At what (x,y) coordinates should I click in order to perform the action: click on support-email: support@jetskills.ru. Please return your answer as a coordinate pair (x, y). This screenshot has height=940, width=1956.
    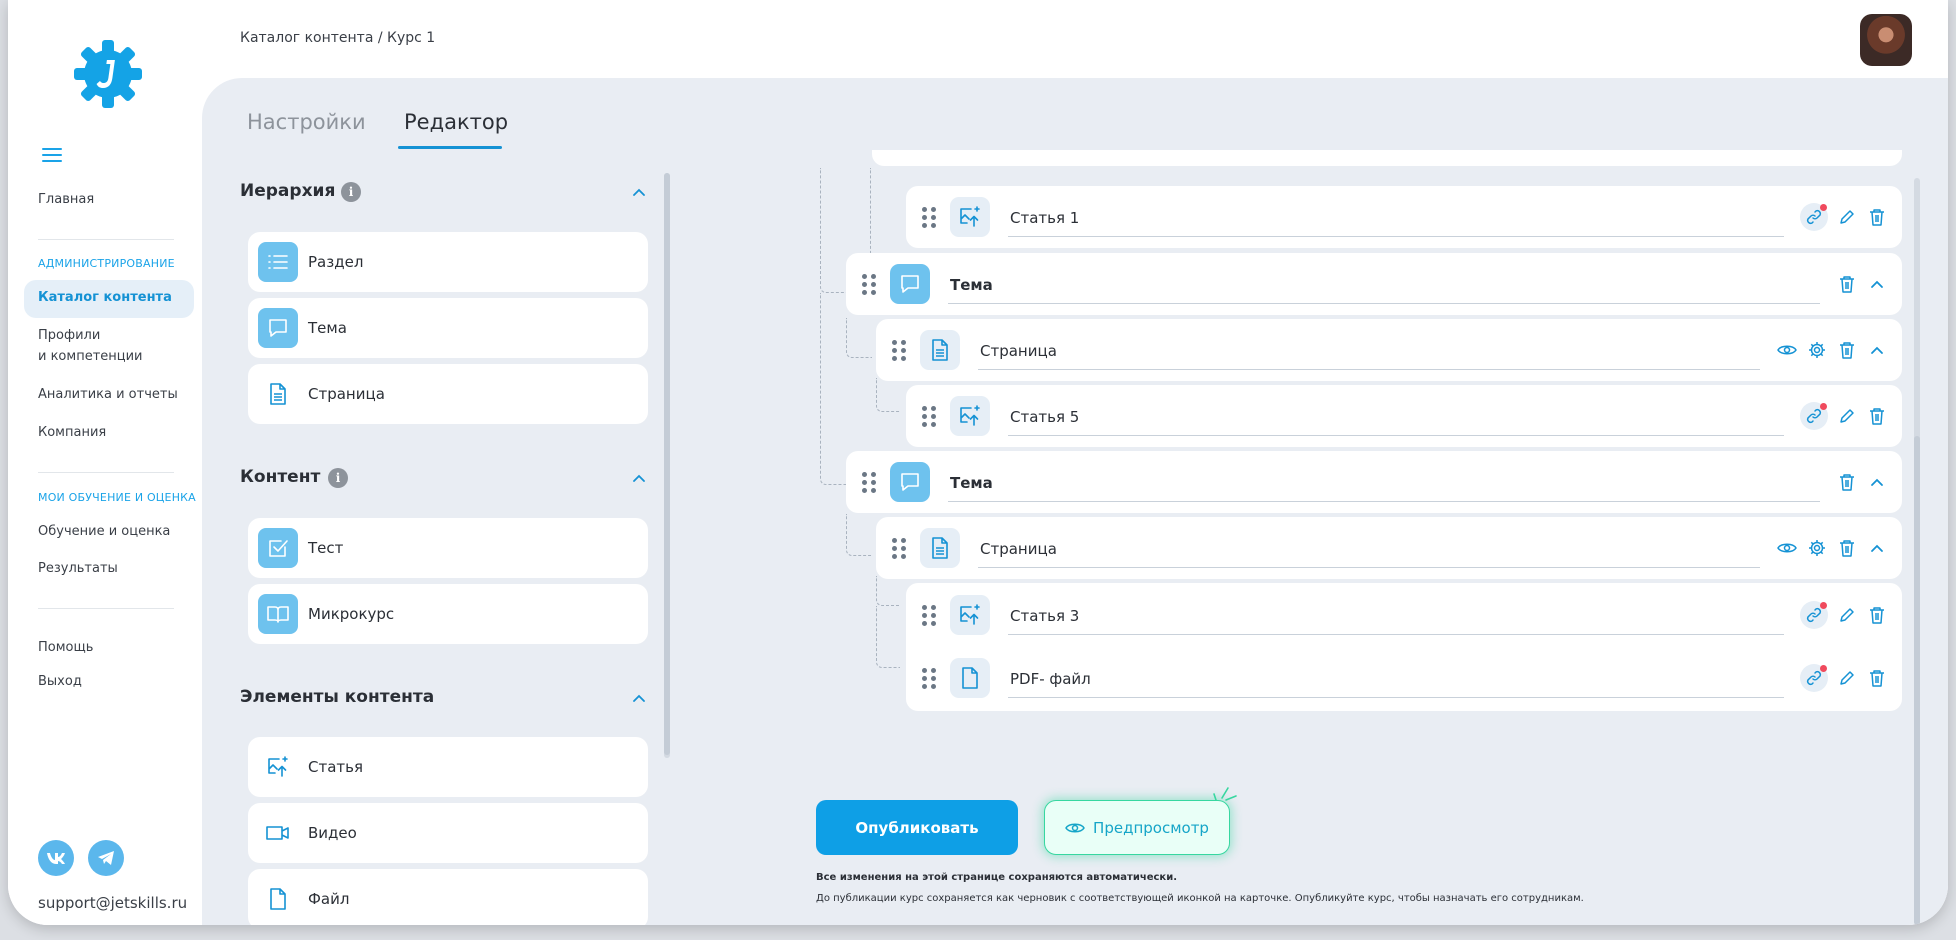
    Looking at the image, I should click on (112, 903).